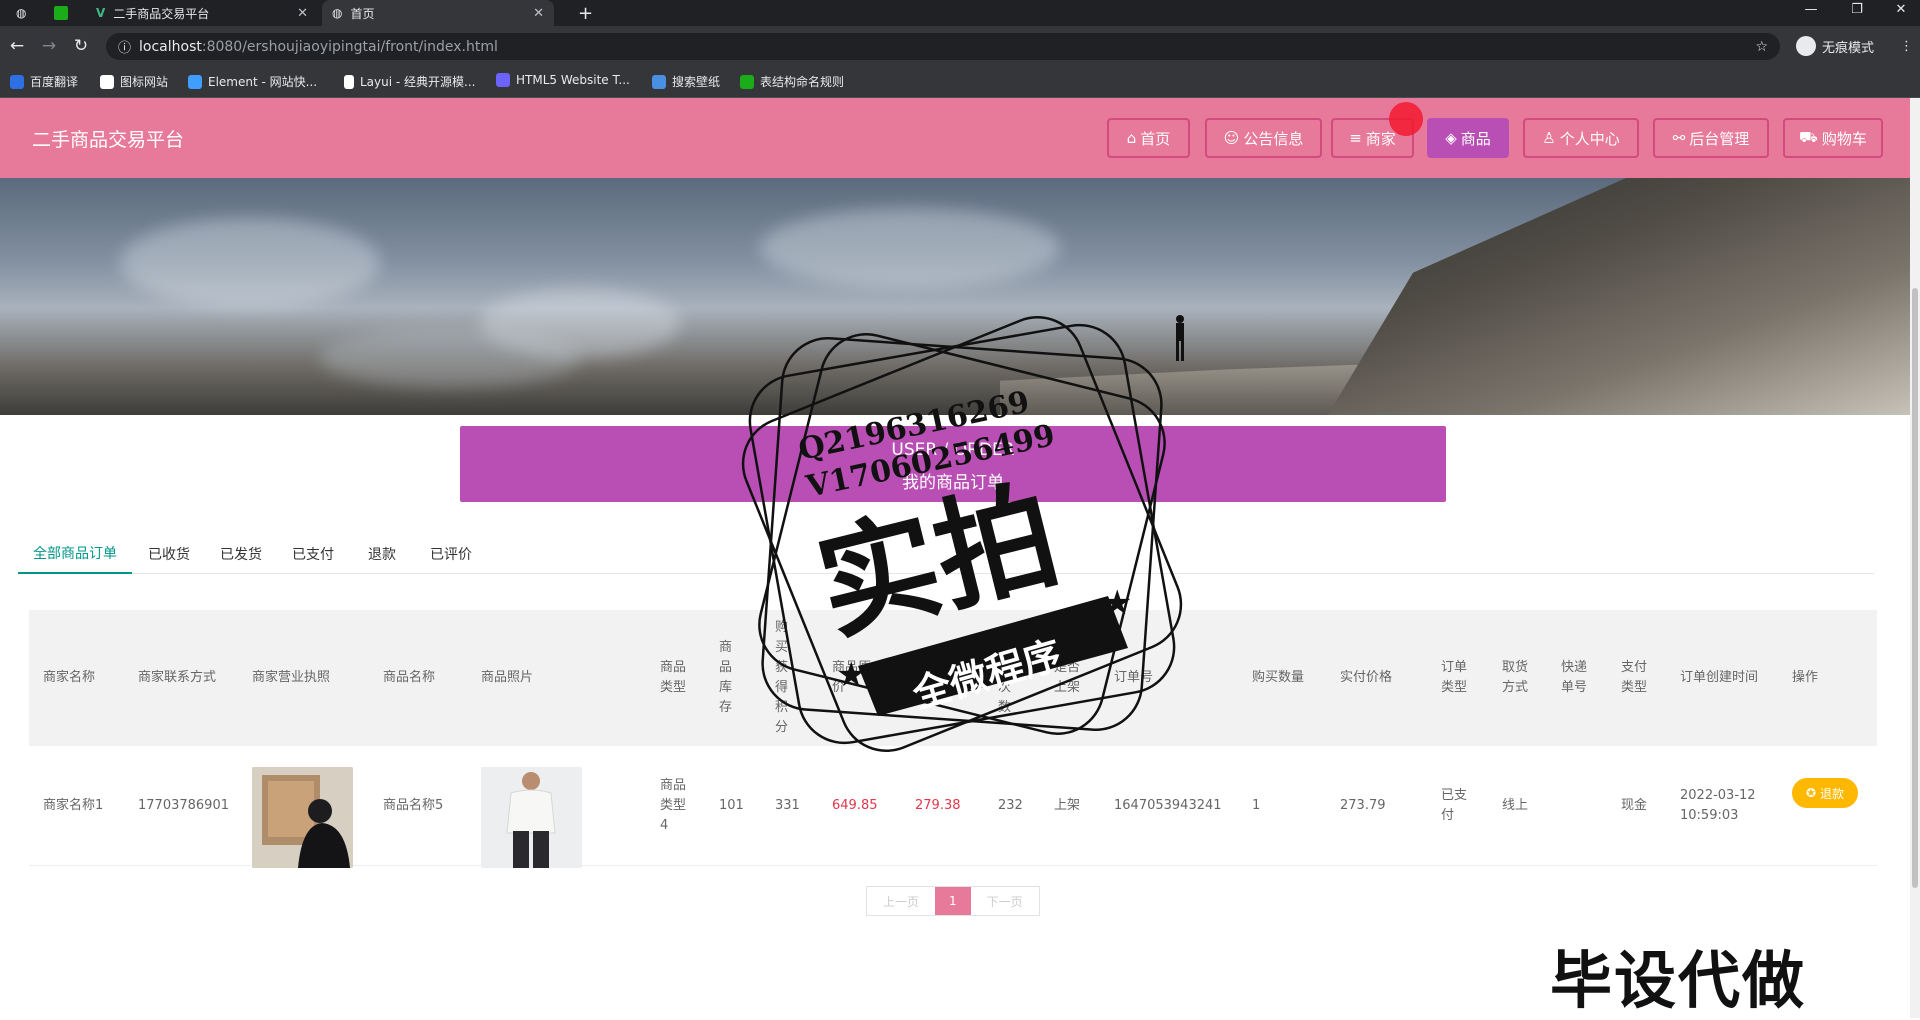 This screenshot has width=1920, height=1020. What do you see at coordinates (960, 13) in the screenshot?
I see `browser-tabstrip: ◍ V 二手商品交易平台 ✕ ◍ 首页 ✕ + — ❐ ✕` at bounding box center [960, 13].